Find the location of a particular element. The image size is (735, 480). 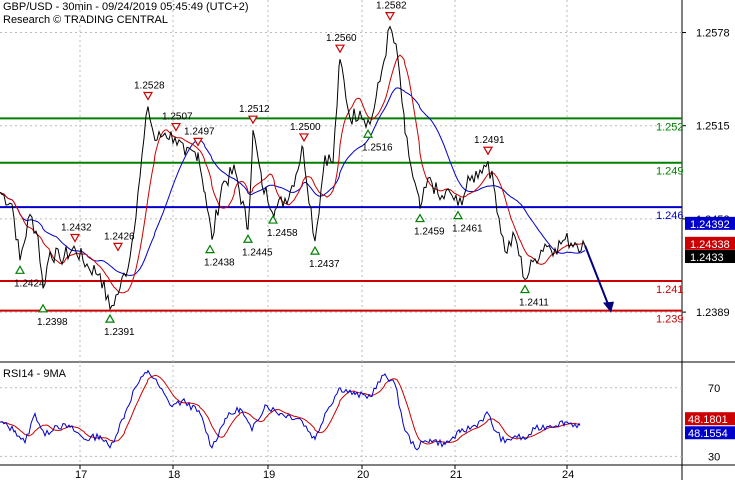

swing-high-label: 1.2500 is located at coordinates (305, 127).